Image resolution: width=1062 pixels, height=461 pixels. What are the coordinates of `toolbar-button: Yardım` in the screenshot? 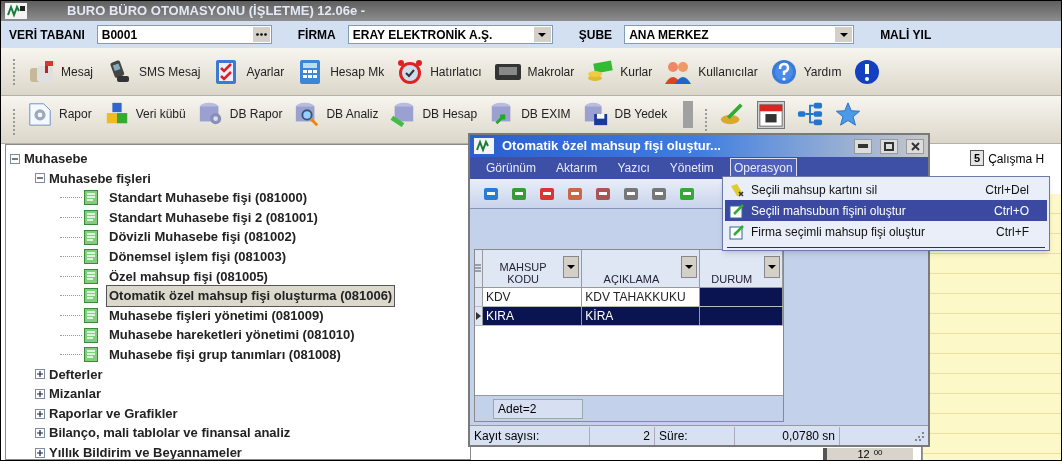 It's located at (805, 71).